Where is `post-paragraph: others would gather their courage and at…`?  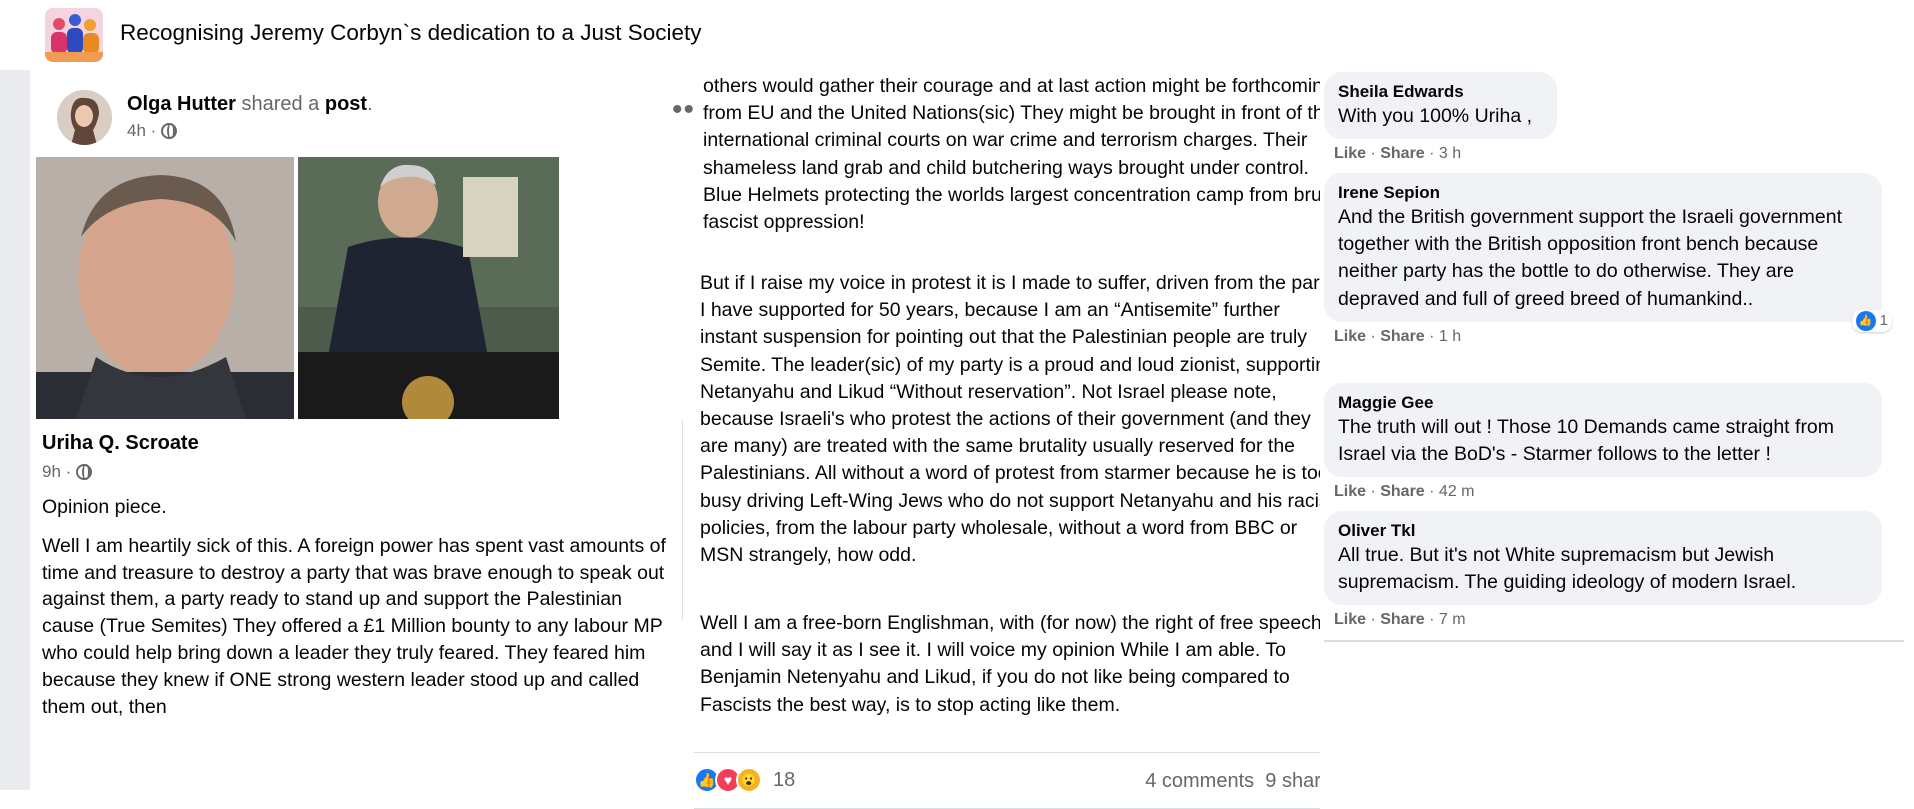 post-paragraph: others would gather their courage and at… is located at coordinates (1023, 154).